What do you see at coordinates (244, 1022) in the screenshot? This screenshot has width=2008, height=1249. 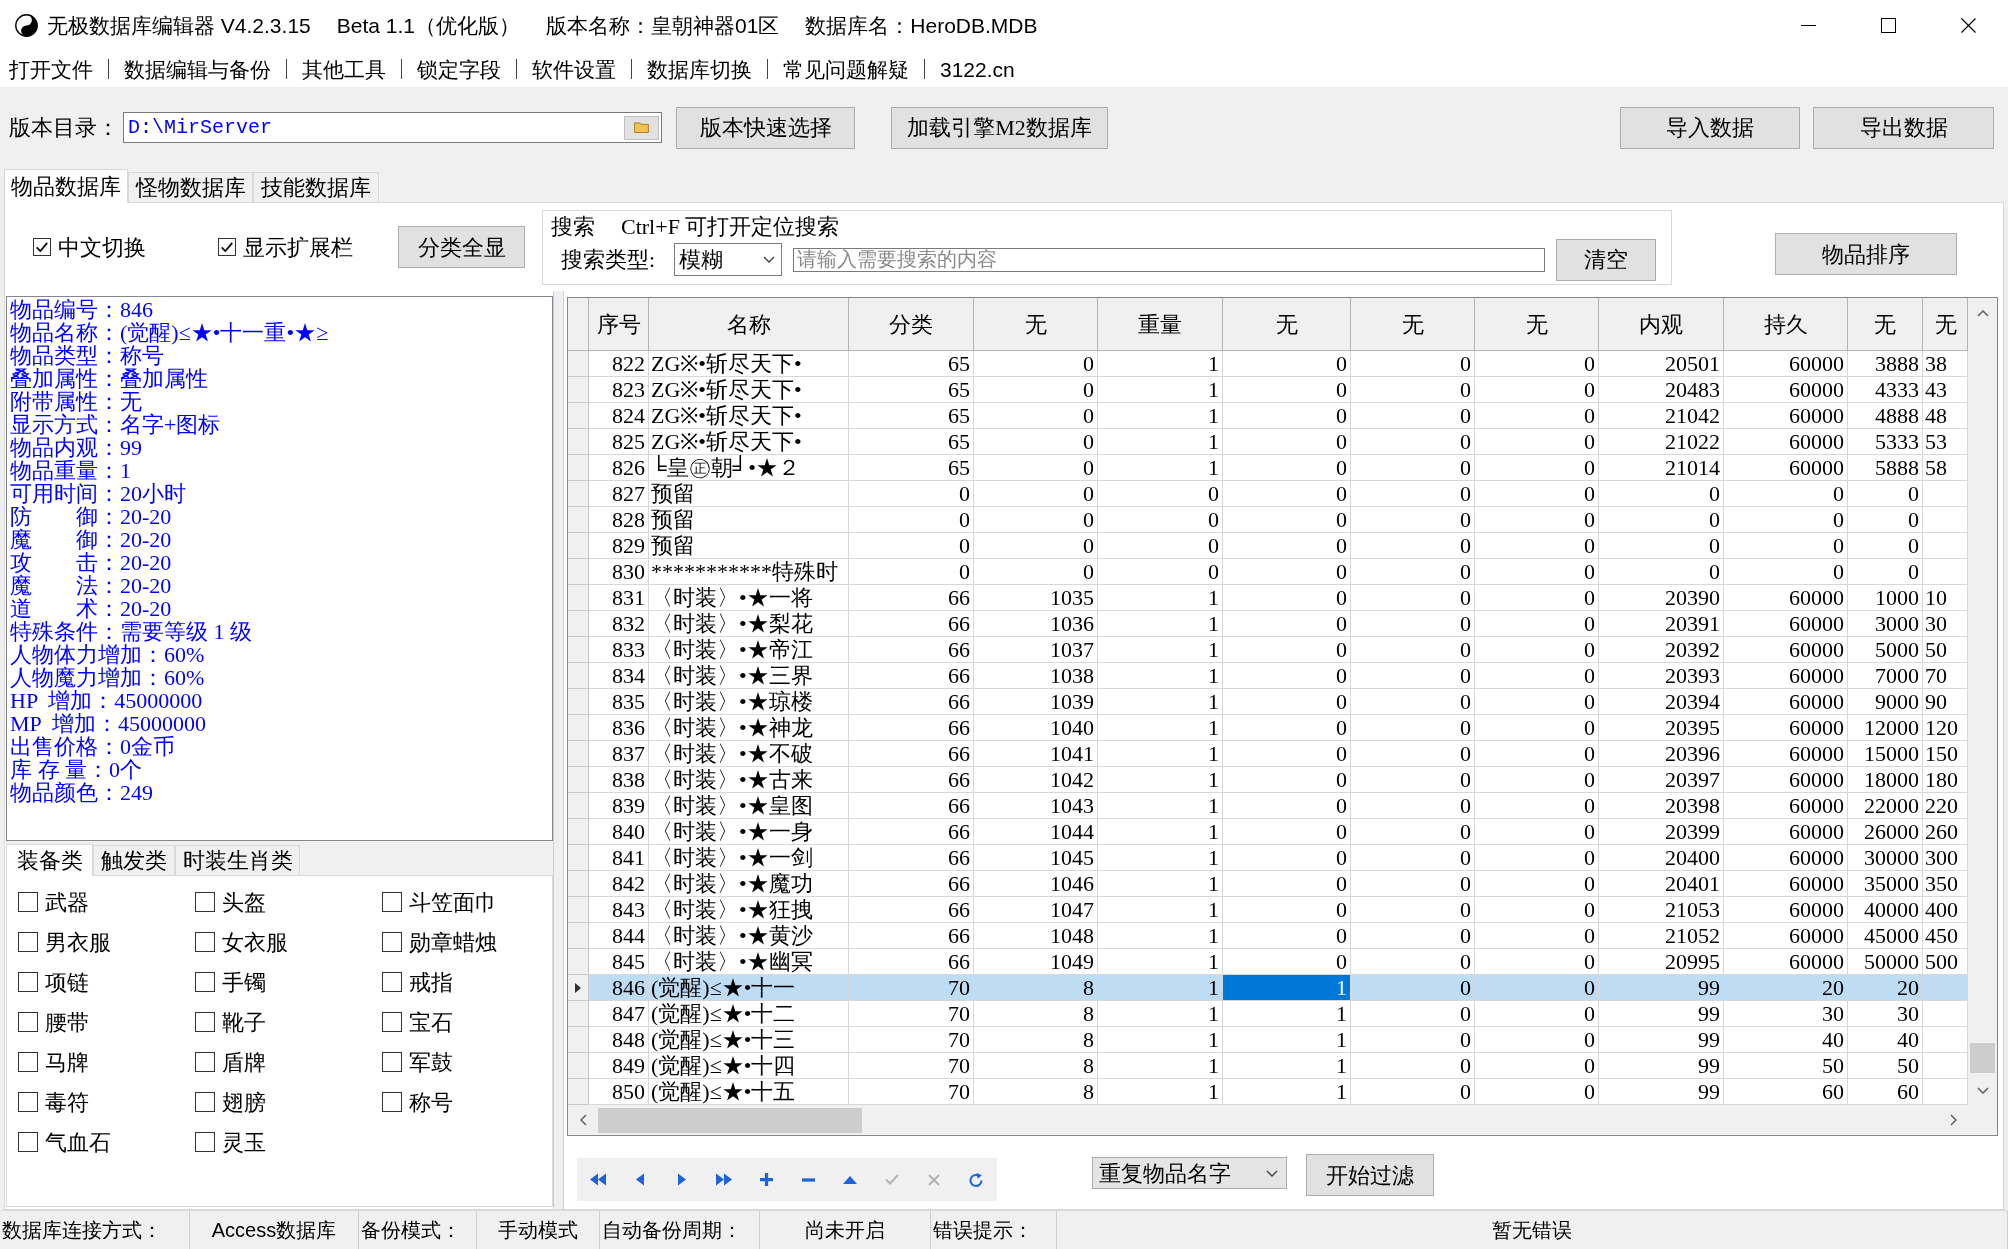 I see `checkbox-label: 靴子` at bounding box center [244, 1022].